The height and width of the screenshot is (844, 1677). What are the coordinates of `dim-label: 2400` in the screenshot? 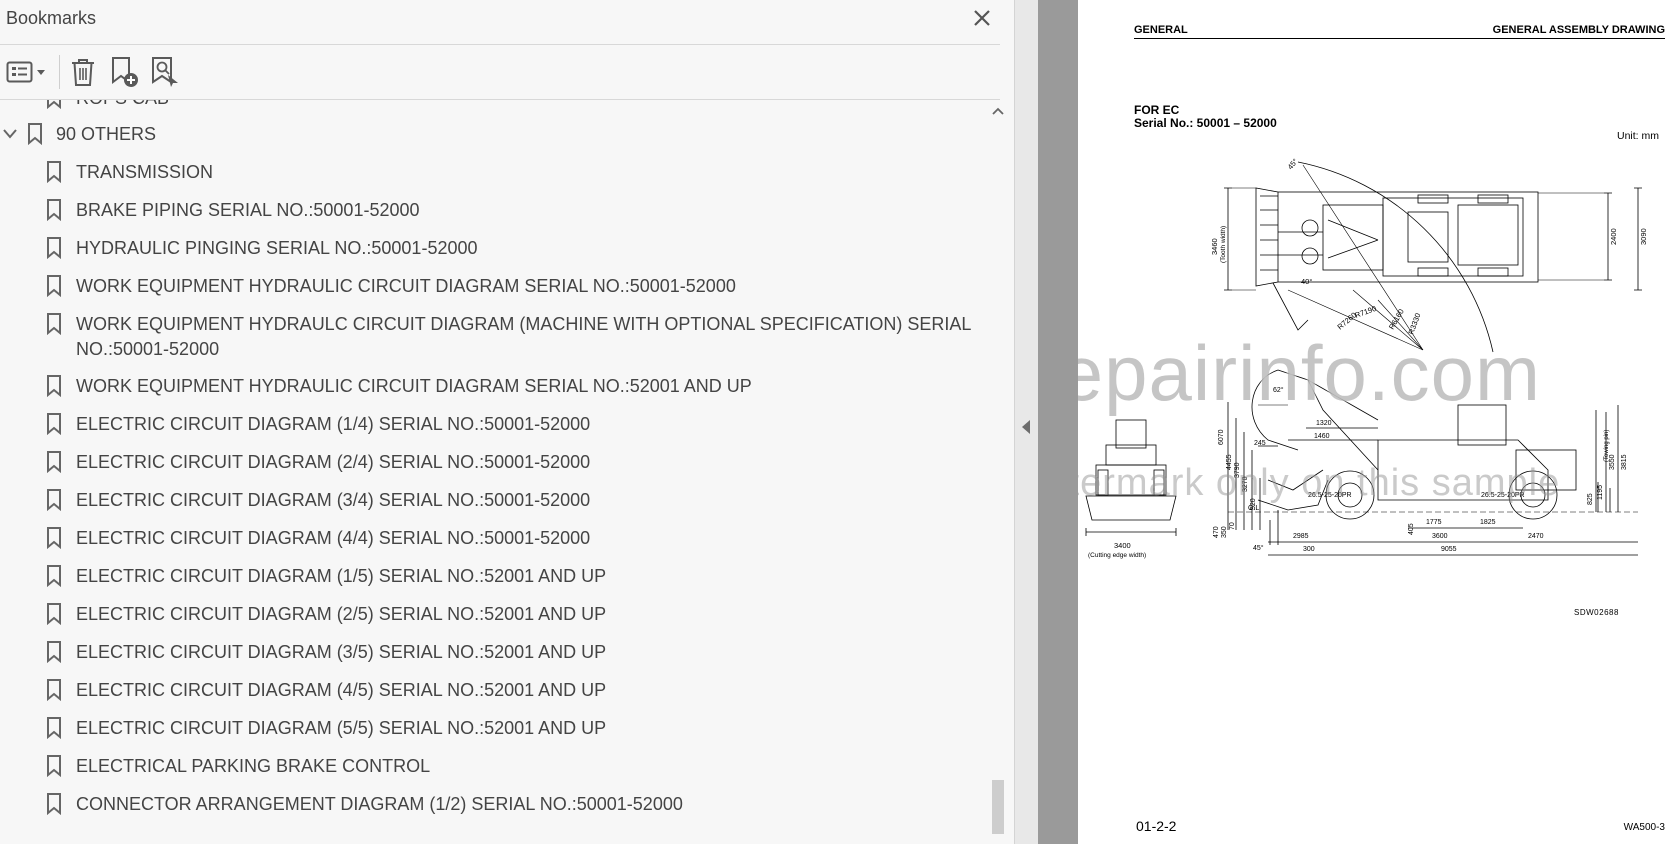 It's located at (1613, 236).